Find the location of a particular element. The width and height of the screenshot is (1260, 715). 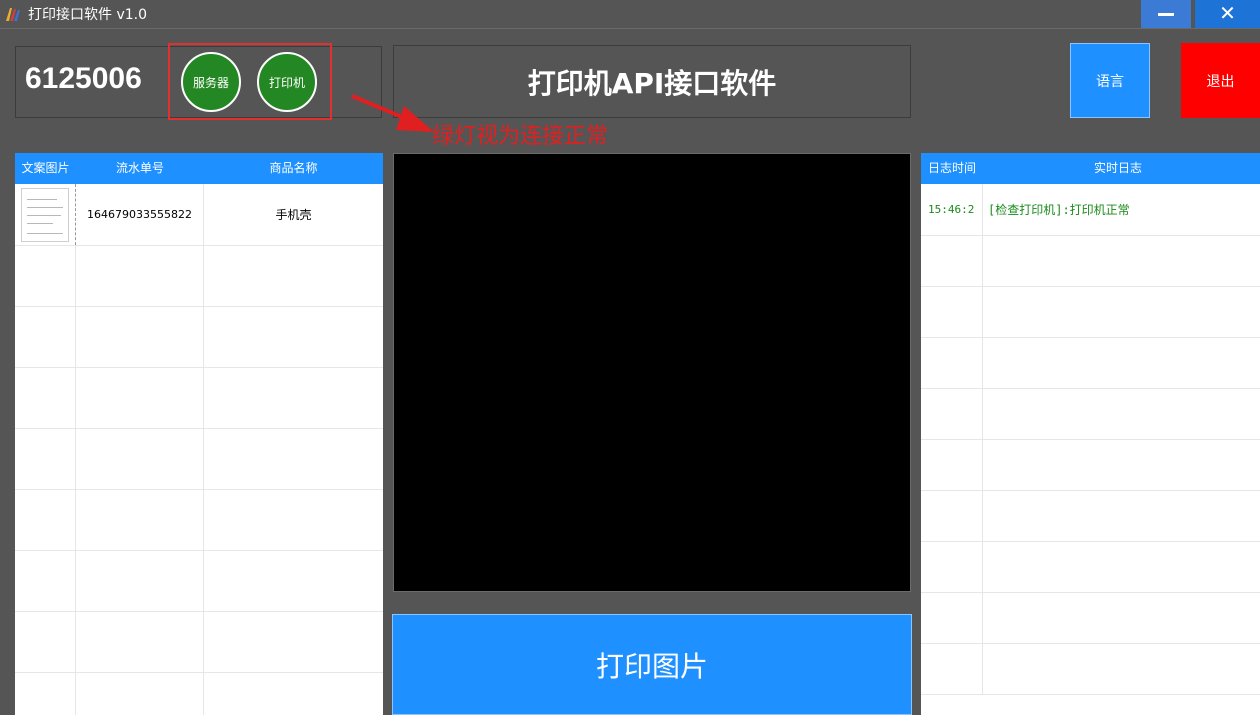

close-icon: ✕ is located at coordinates (1227, 13).